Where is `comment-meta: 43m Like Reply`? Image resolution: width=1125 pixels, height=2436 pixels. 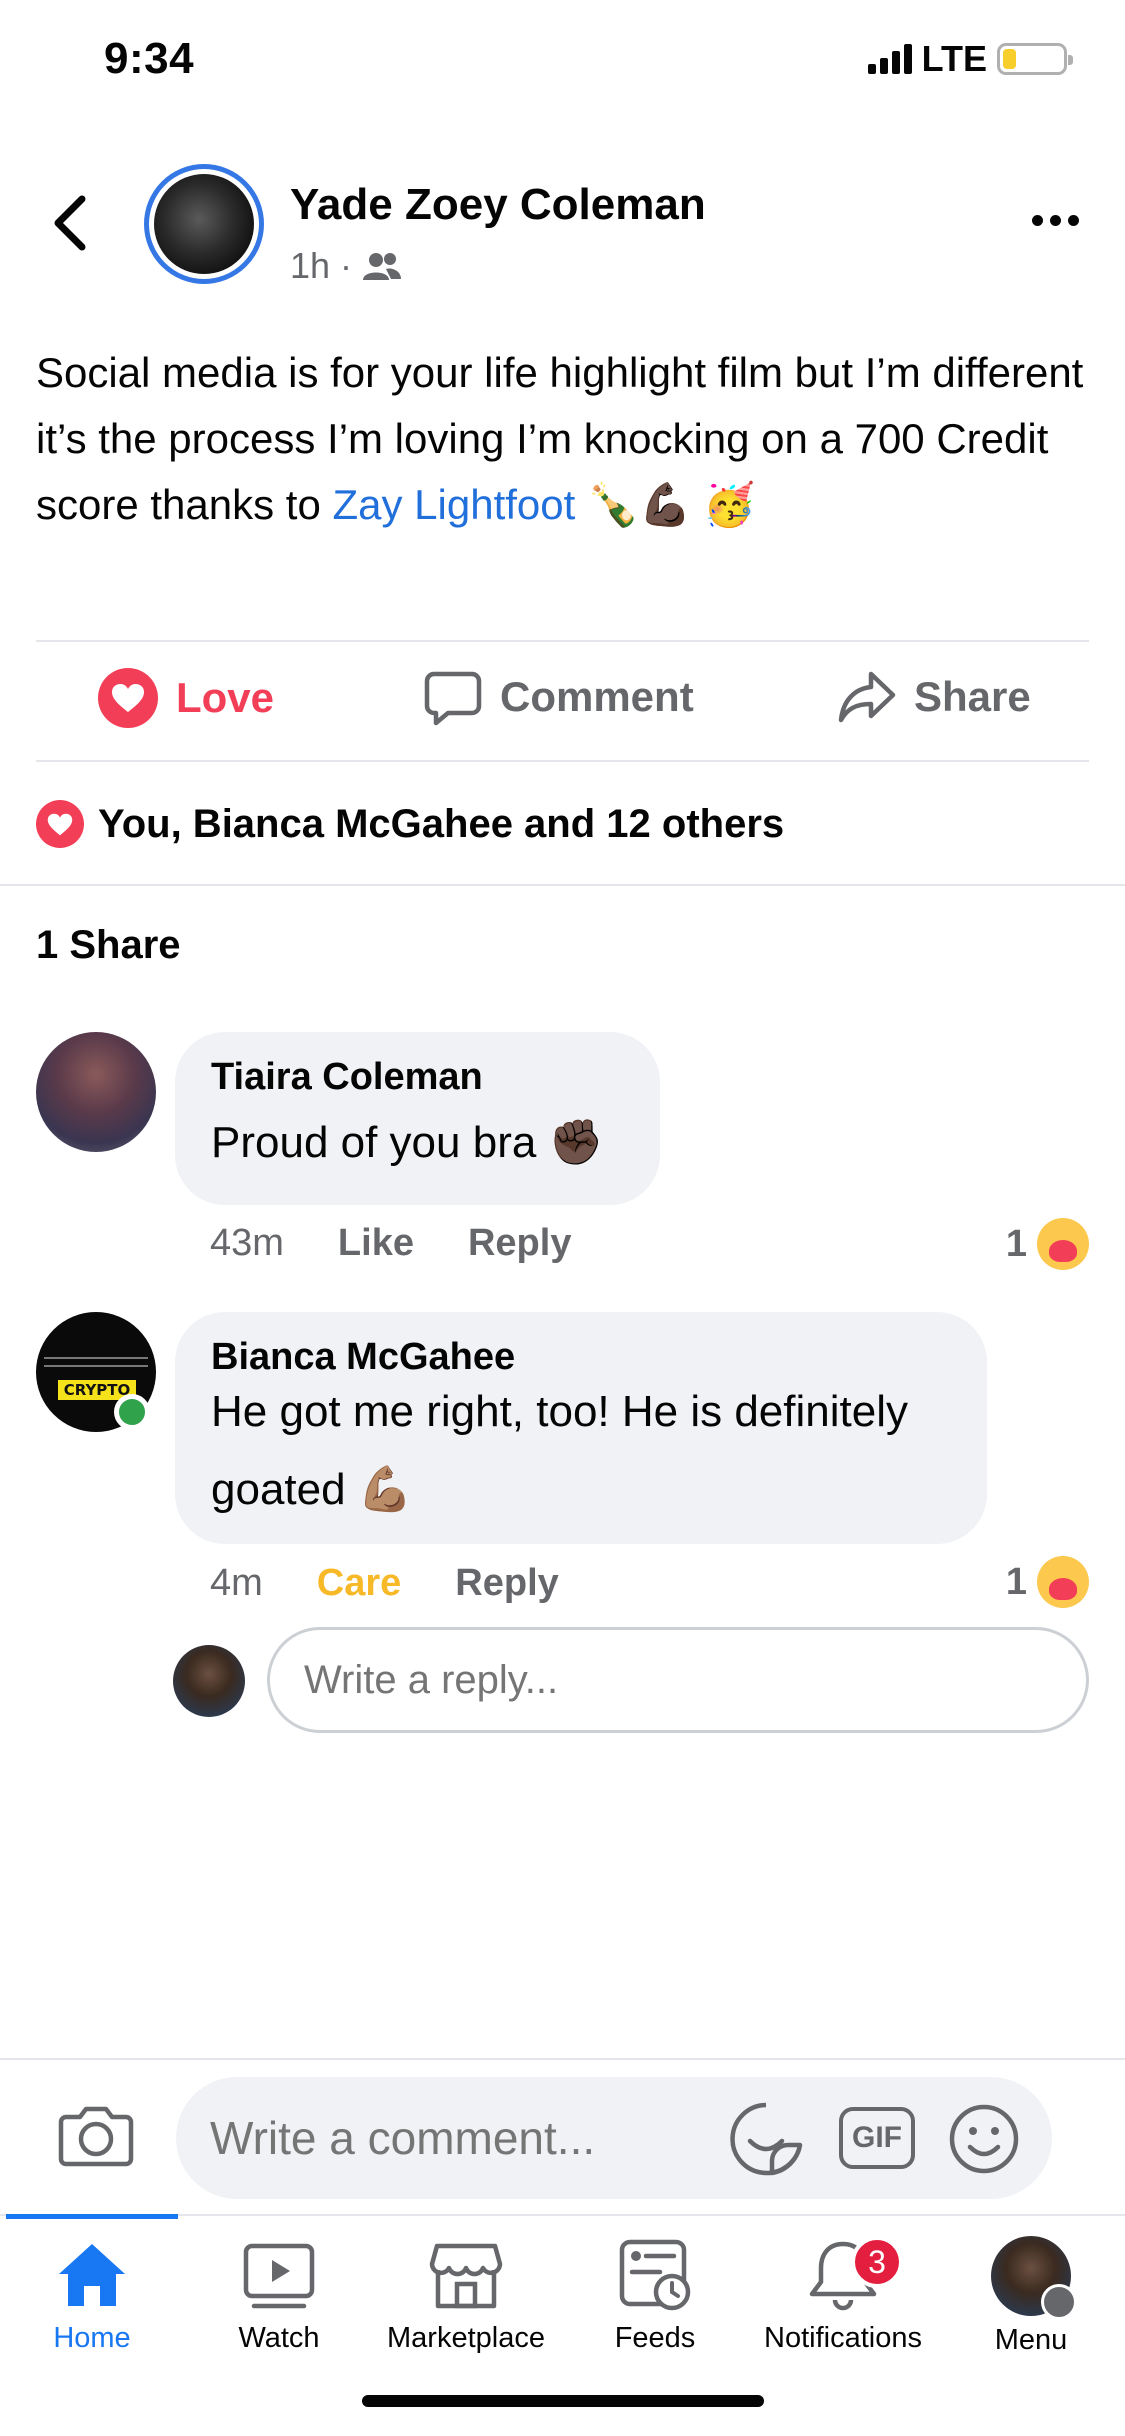 comment-meta: 43m Like Reply is located at coordinates (390, 1243).